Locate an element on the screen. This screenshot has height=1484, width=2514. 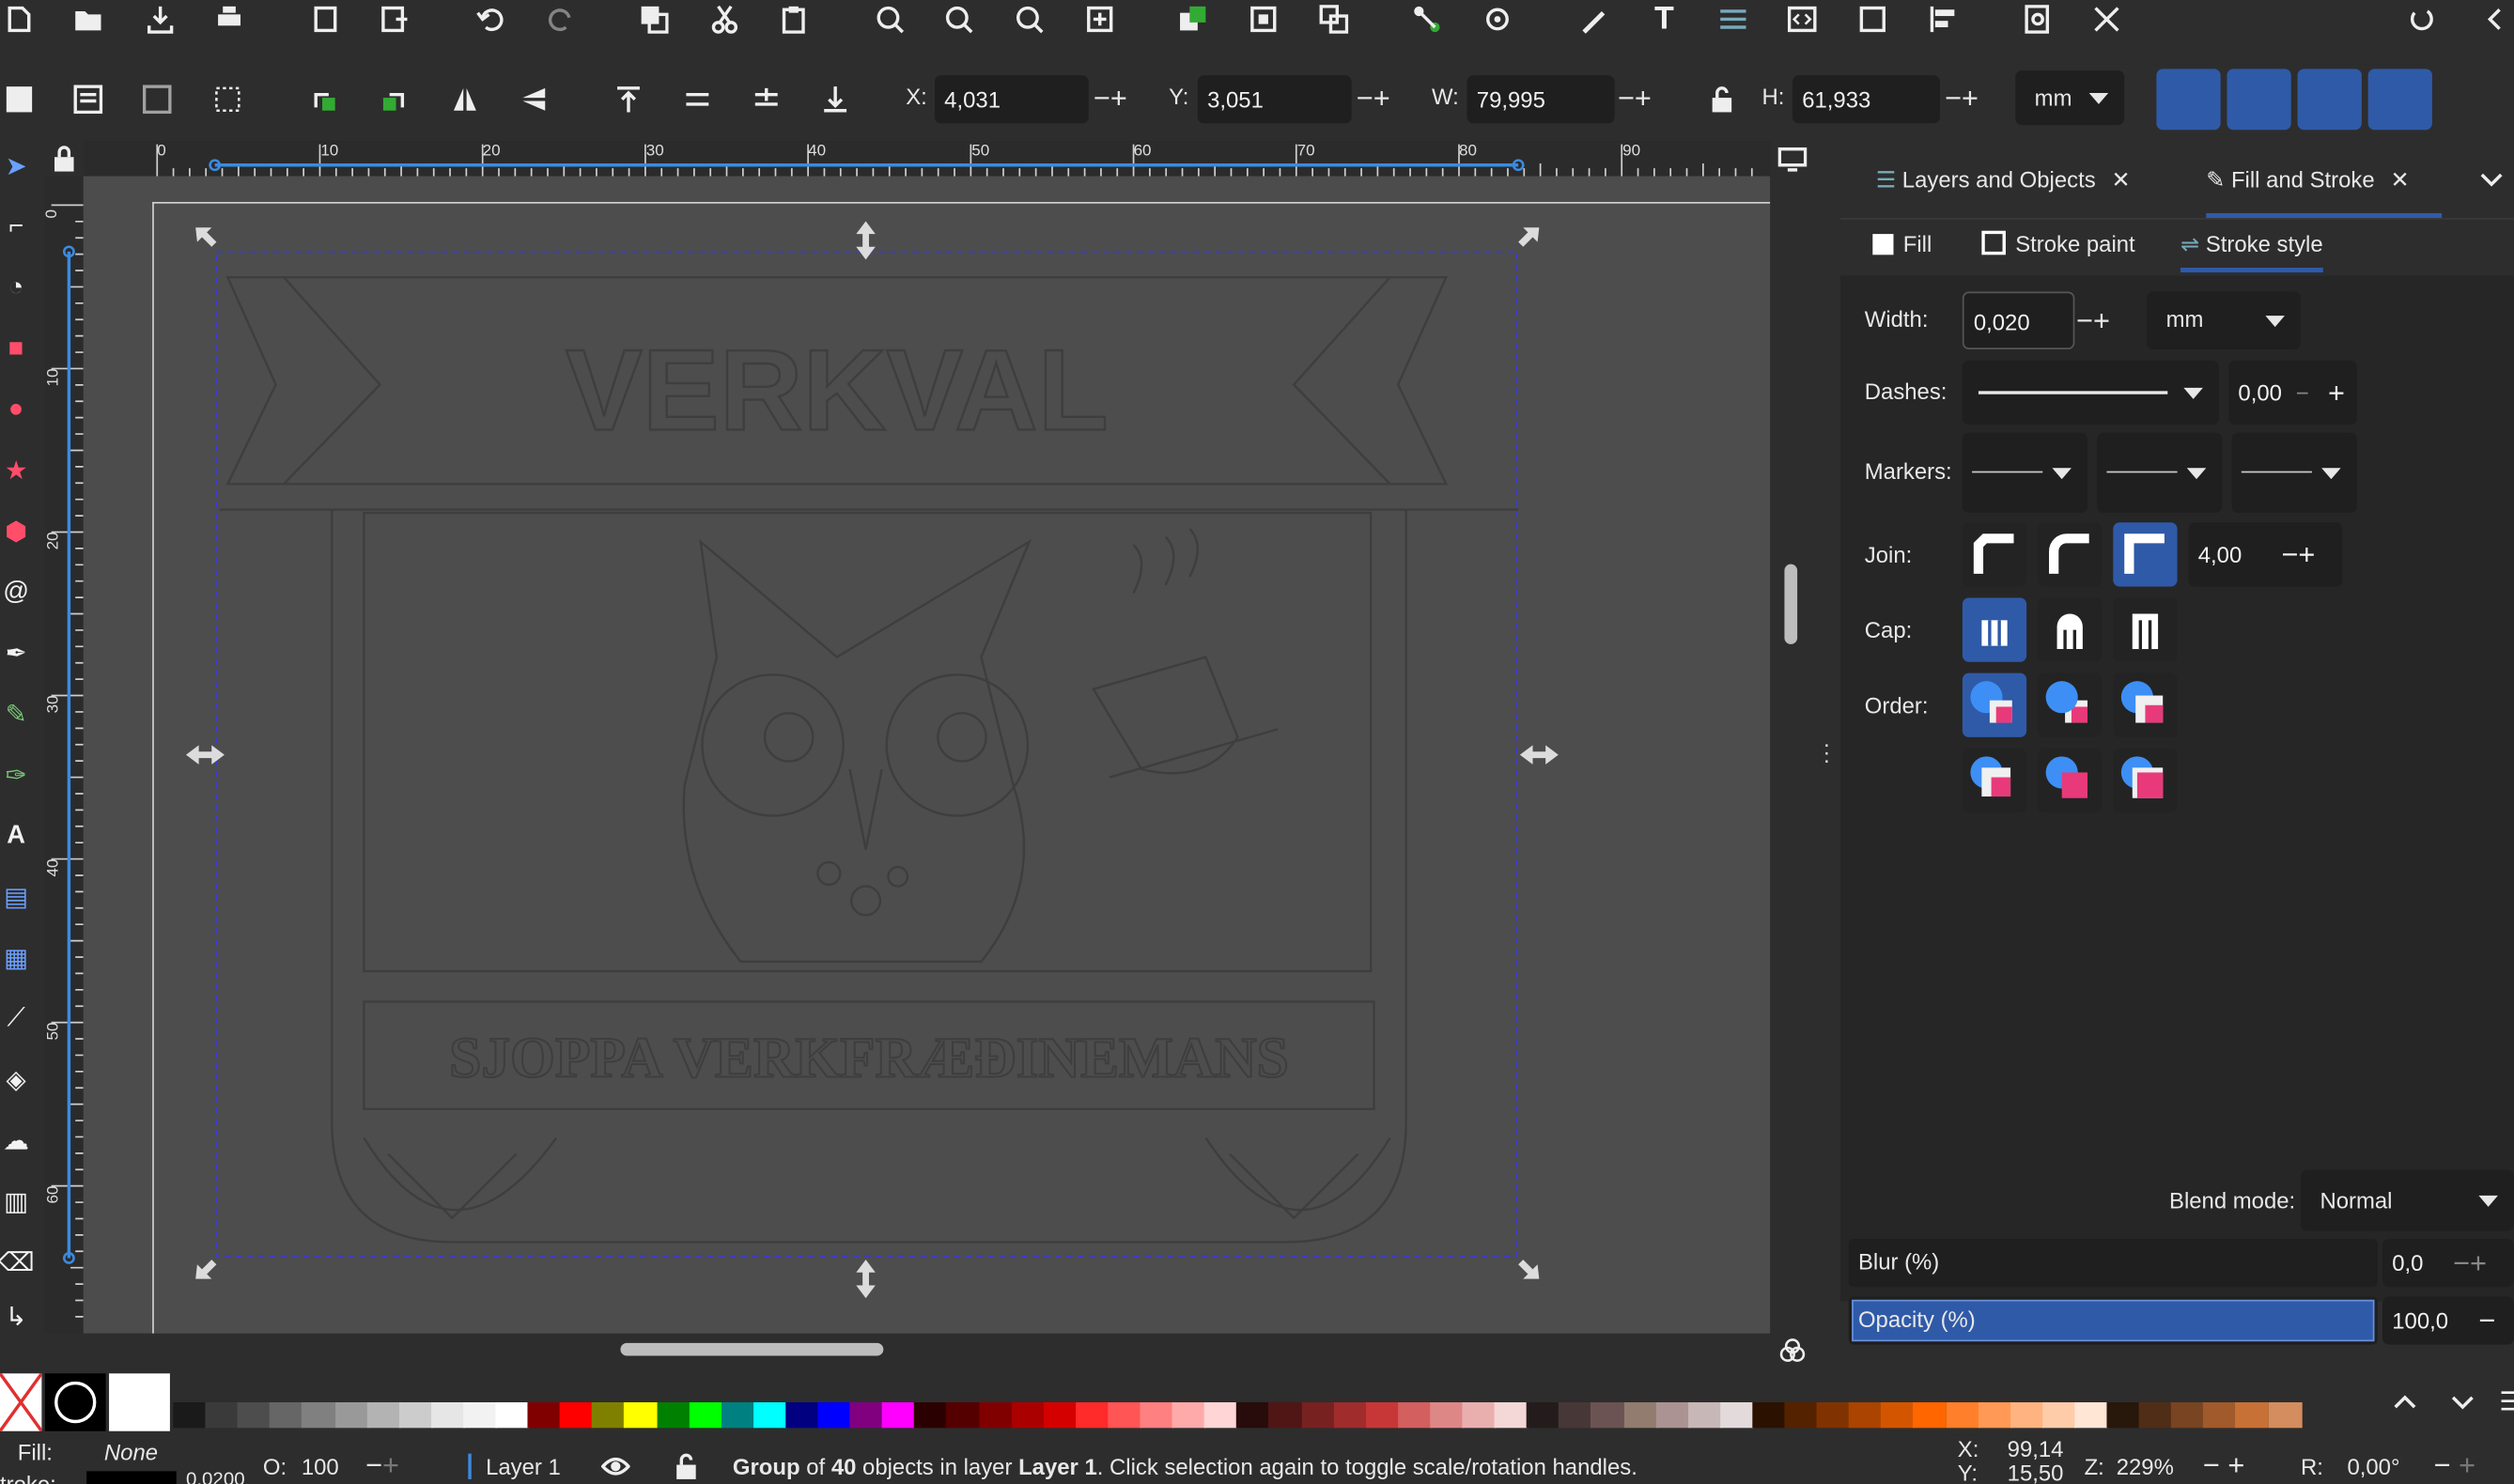
rotate-cw-icon is located at coordinates (395, 100).